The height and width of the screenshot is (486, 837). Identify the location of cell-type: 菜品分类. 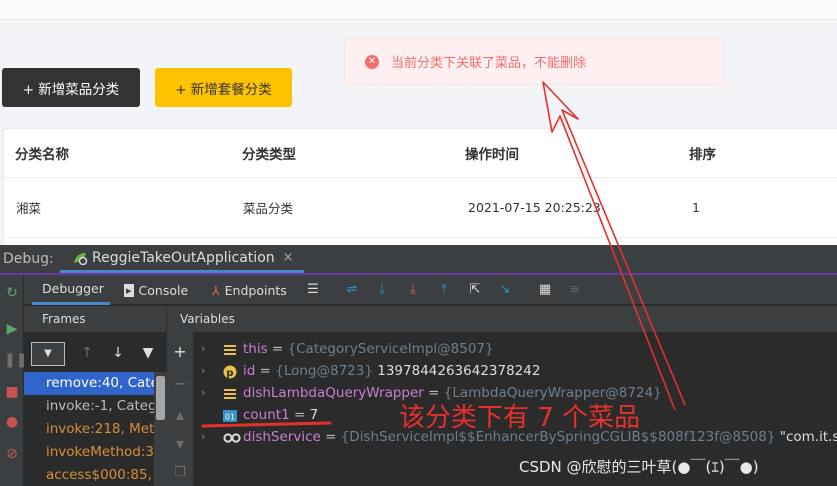
(268, 208).